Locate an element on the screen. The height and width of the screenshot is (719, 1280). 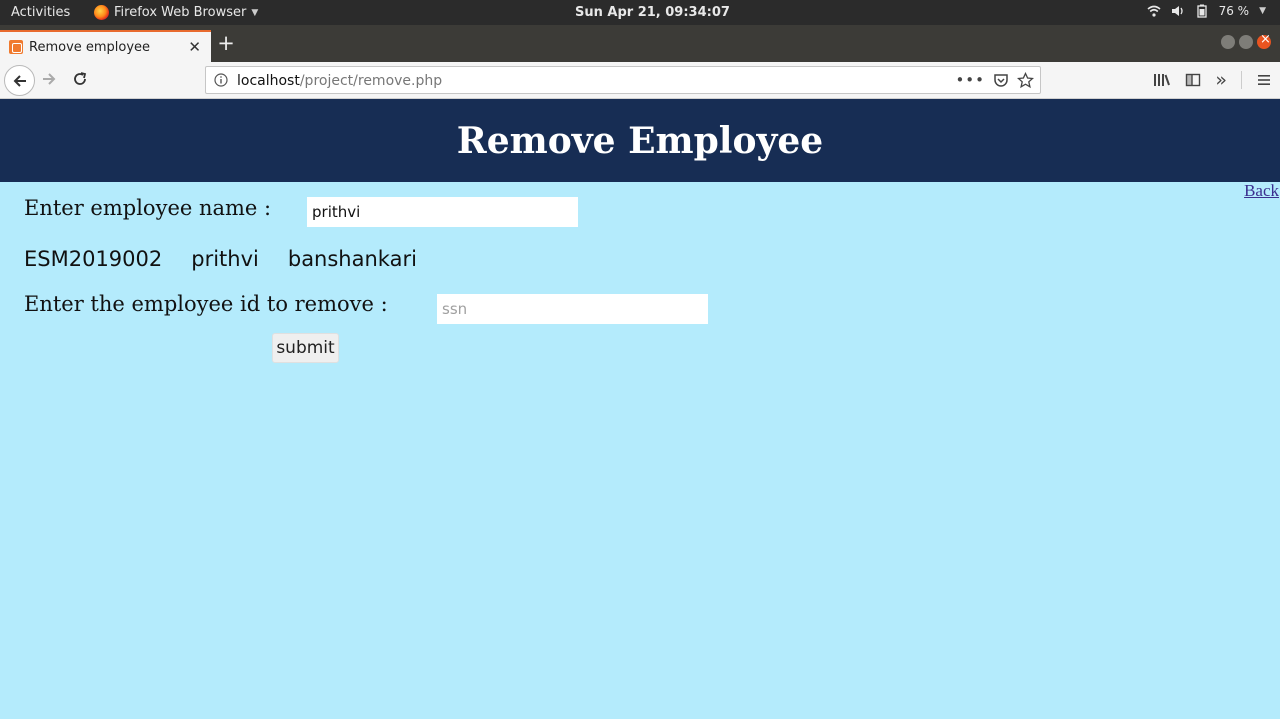
sidebar-icon is located at coordinates (1193, 80).